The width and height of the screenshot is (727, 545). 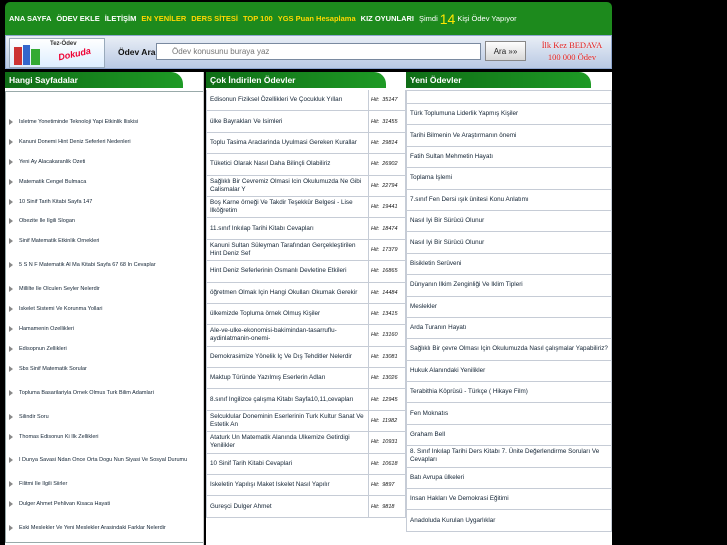 What do you see at coordinates (509, 478) in the screenshot?
I see `list-item: Batı Avrupa ülkeleri` at bounding box center [509, 478].